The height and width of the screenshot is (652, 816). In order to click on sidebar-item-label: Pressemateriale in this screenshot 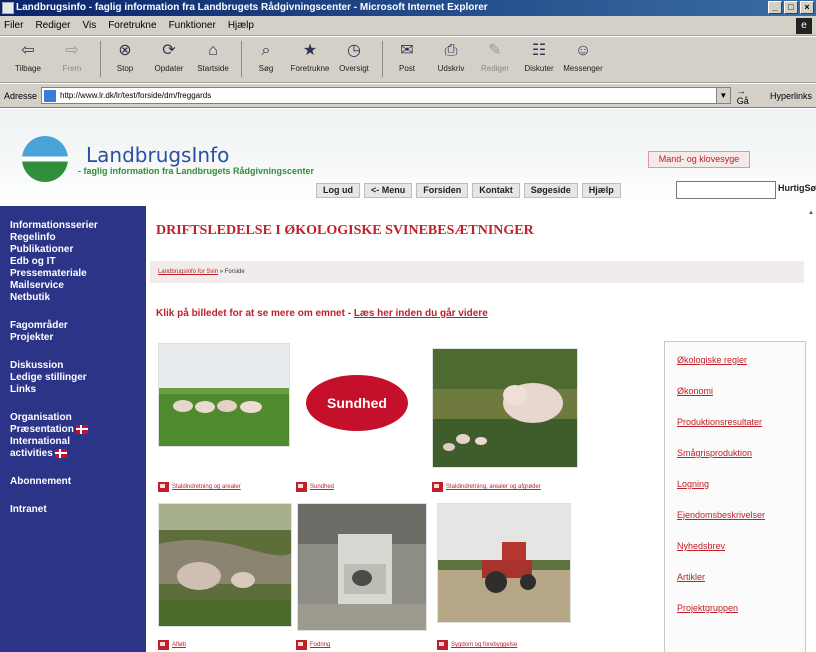, I will do `click(48, 273)`.